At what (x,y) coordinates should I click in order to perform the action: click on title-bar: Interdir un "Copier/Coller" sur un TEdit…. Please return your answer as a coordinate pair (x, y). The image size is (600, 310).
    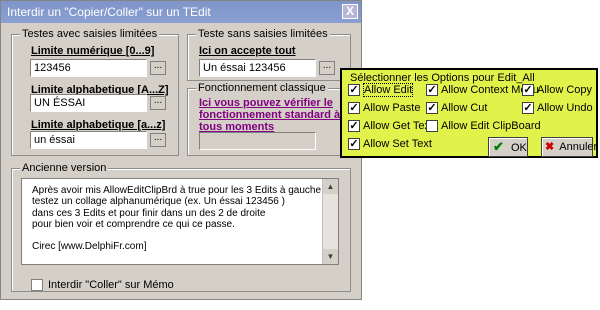
    Looking at the image, I should click on (181, 12).